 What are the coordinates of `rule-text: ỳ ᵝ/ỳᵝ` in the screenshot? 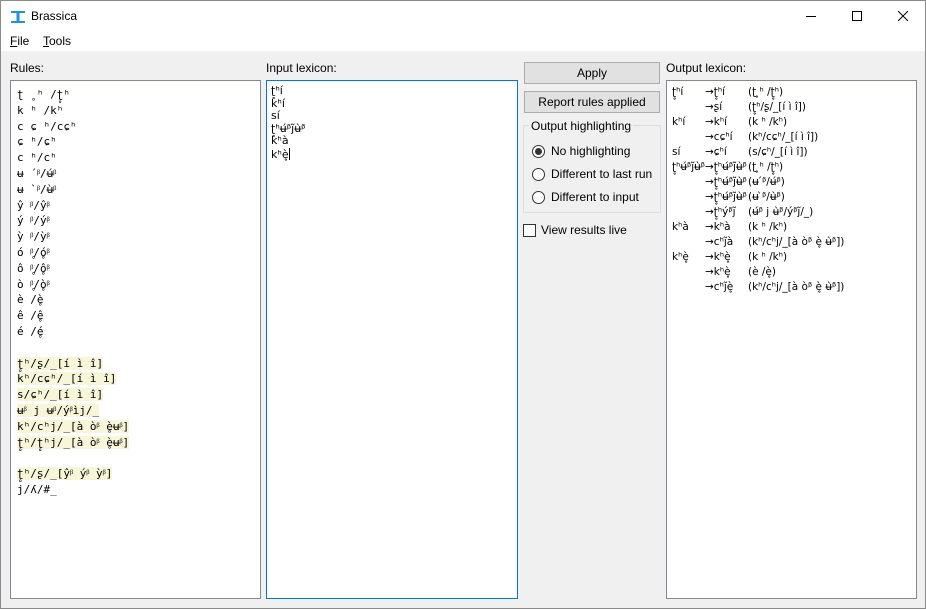 It's located at (33, 237).